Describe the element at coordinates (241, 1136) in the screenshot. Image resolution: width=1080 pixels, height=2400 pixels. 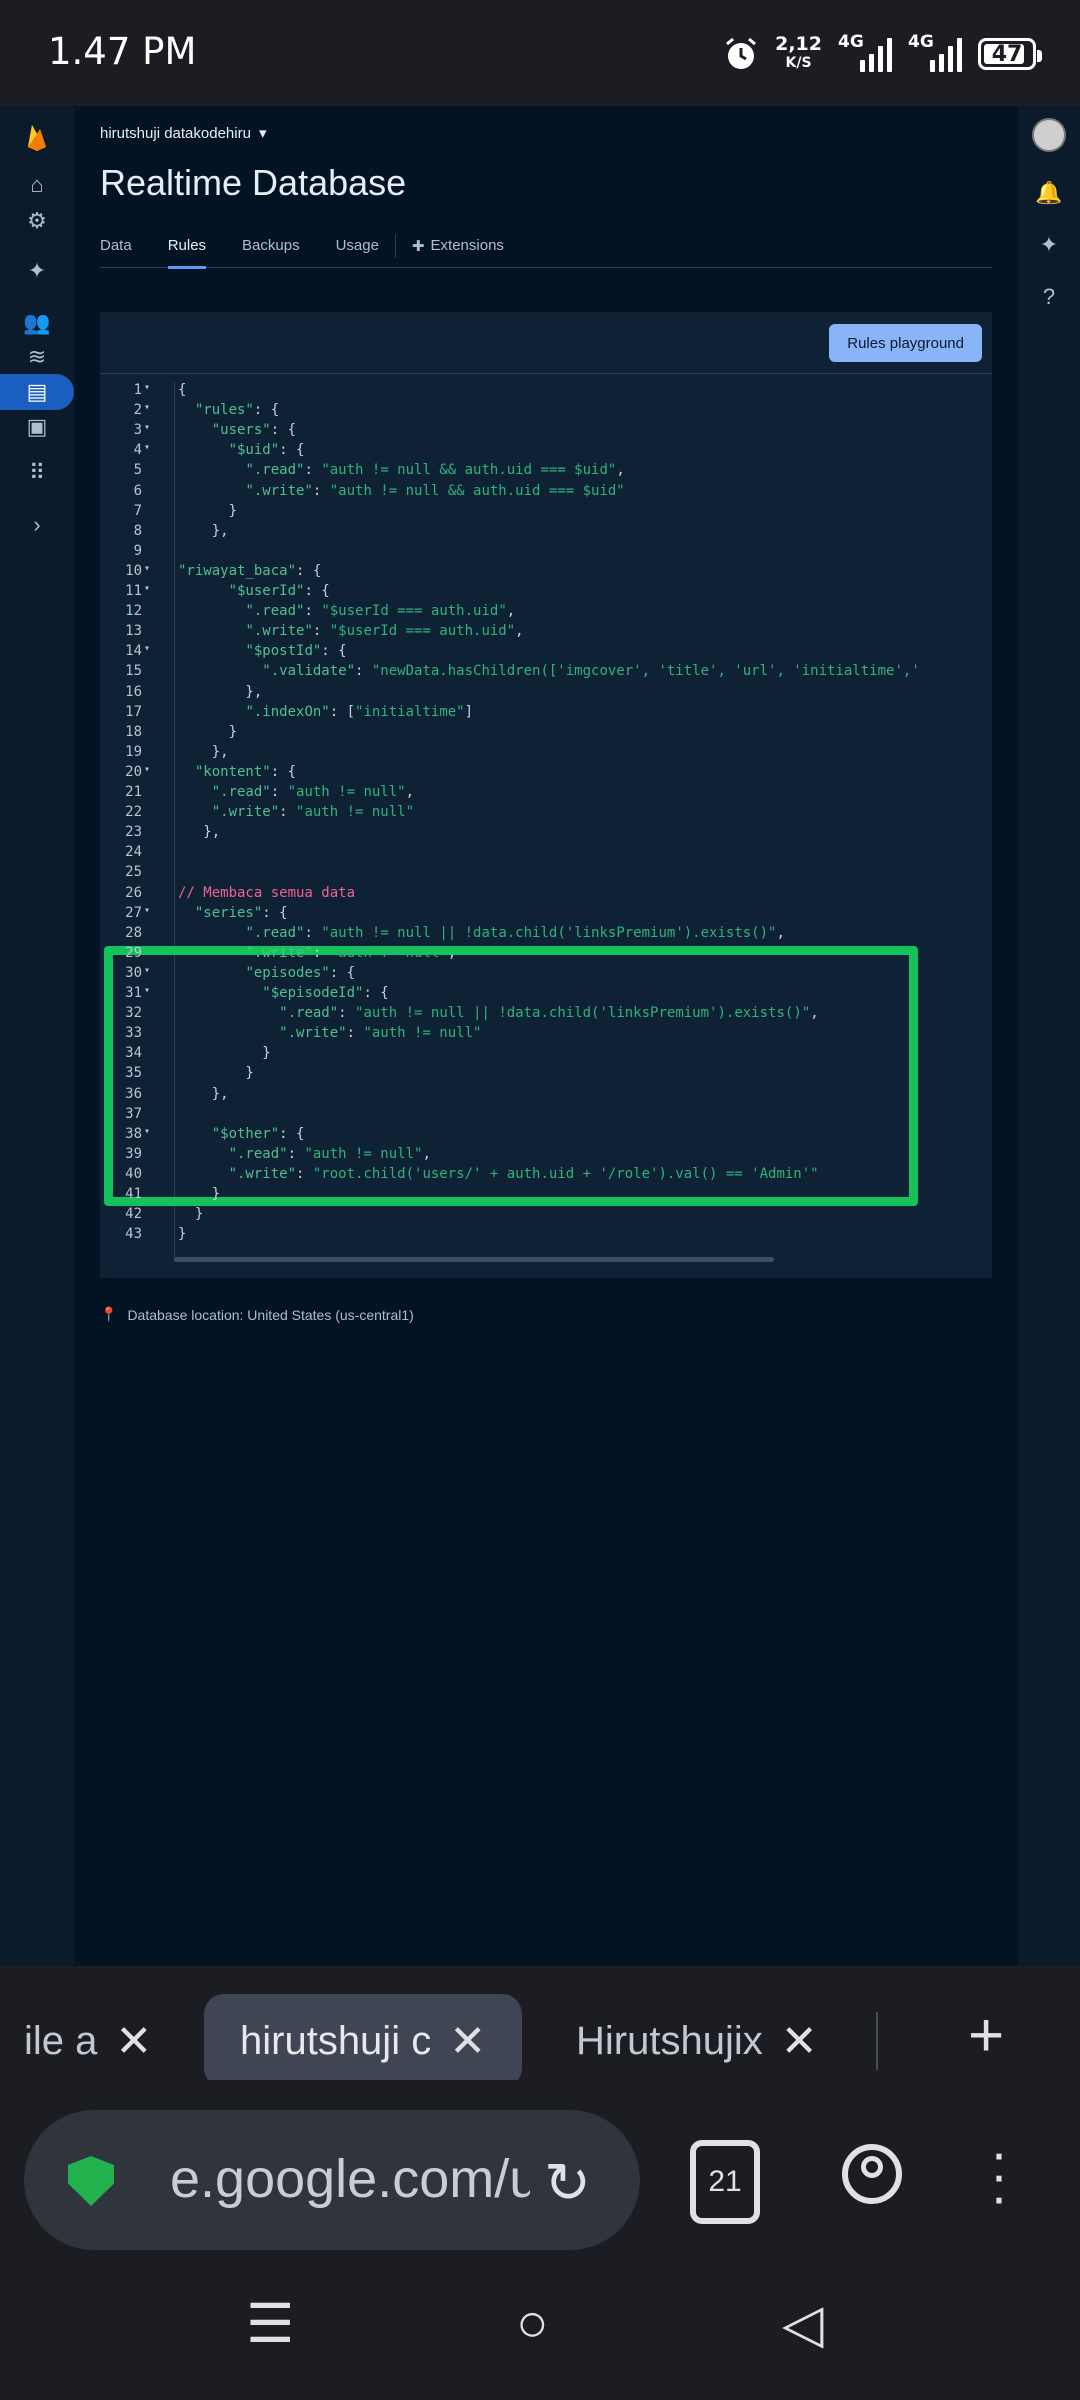
I see `code-line: "$other": {` at that location.